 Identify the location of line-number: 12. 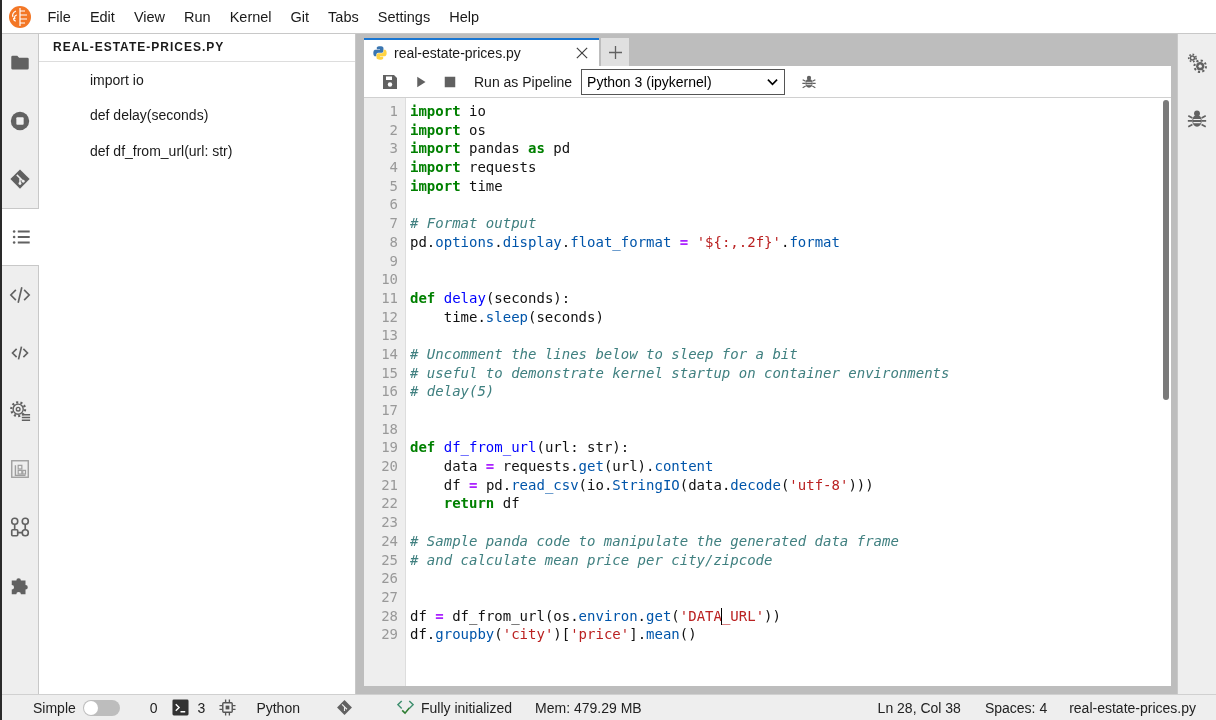
(389, 316).